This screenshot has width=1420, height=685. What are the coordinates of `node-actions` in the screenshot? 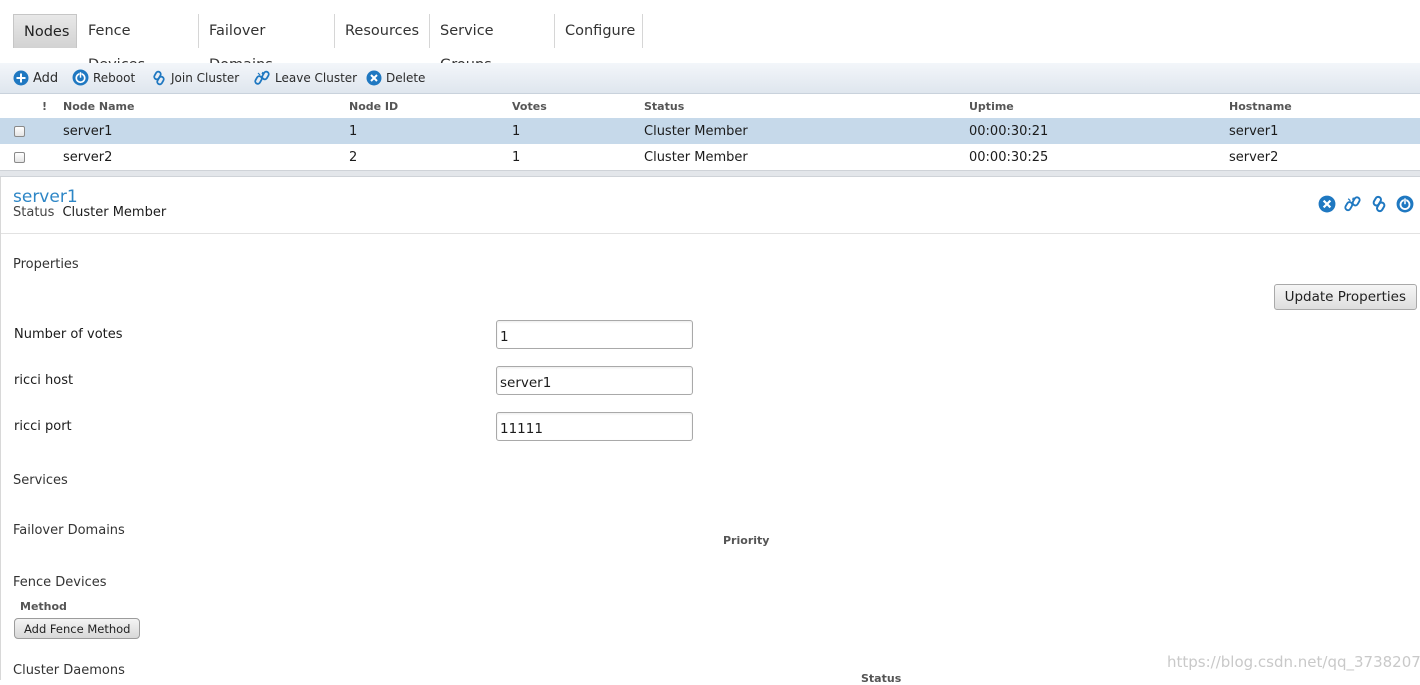 It's located at (1364, 206).